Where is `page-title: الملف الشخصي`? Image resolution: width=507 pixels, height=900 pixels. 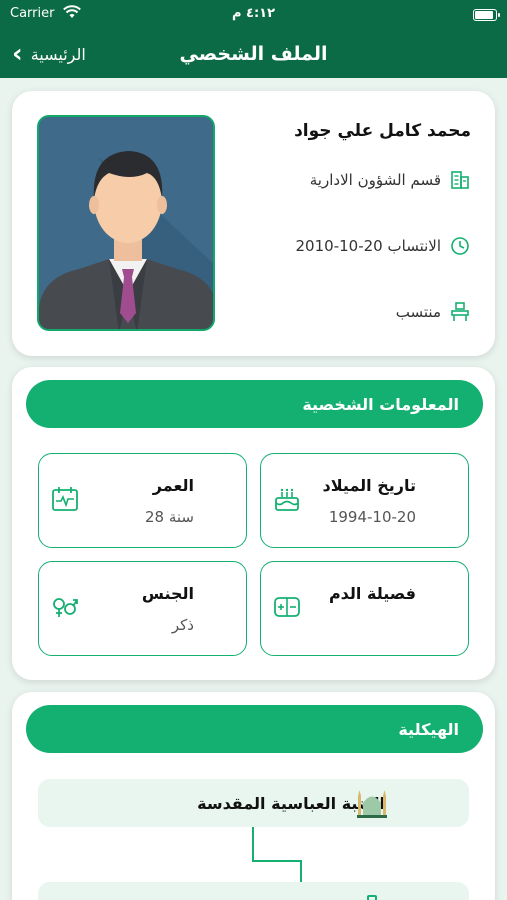 page-title: الملف الشخصي is located at coordinates (253, 54).